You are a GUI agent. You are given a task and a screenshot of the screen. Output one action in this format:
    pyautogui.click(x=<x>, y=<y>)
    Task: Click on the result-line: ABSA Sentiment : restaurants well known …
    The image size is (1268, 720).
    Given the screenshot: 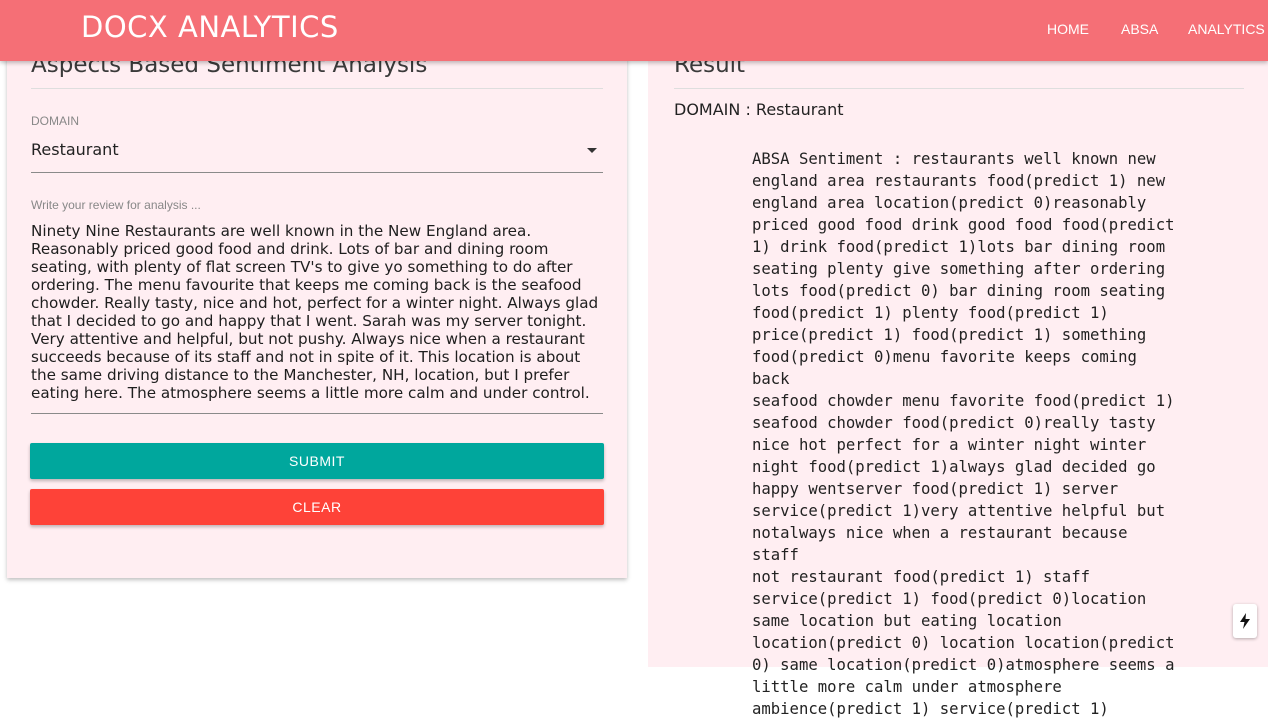 What is the action you would take?
    pyautogui.click(x=954, y=159)
    